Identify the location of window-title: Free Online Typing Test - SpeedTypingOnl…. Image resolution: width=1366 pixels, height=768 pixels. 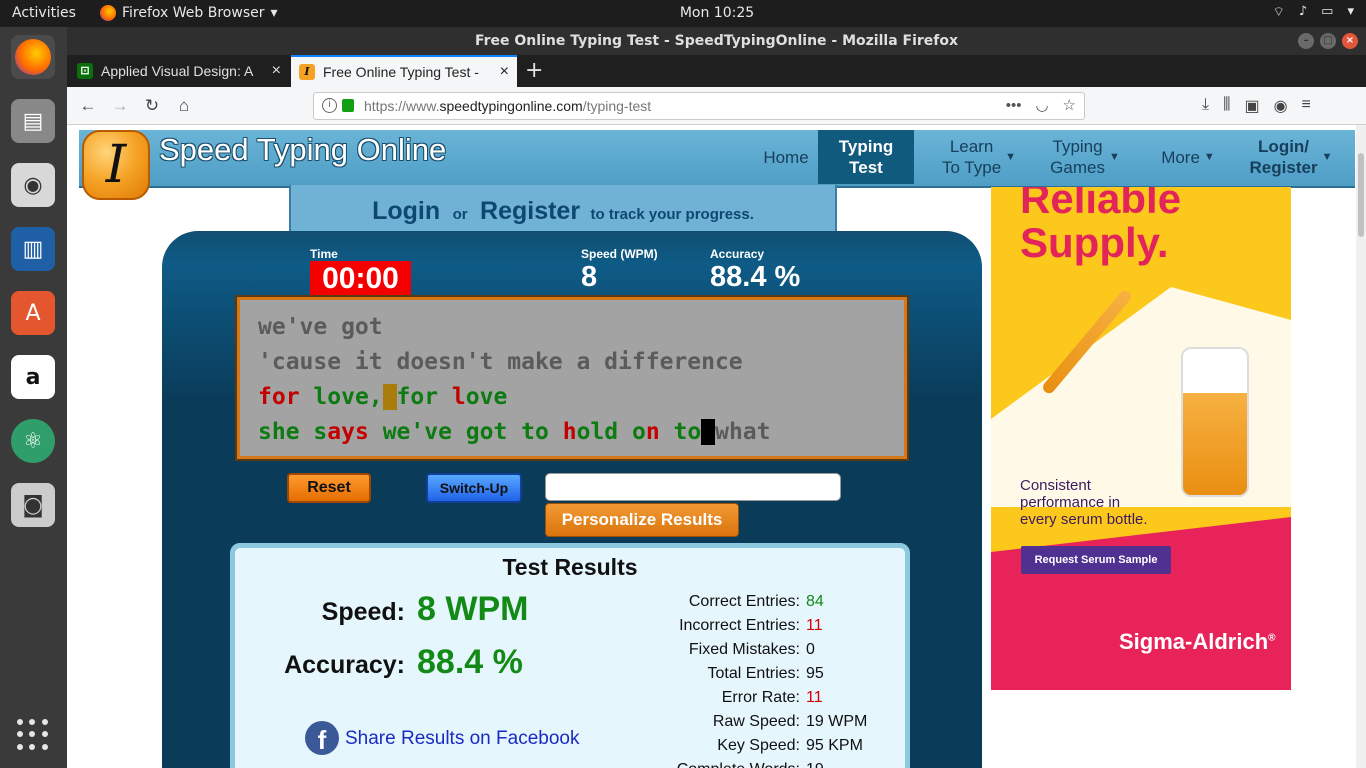
(716, 41).